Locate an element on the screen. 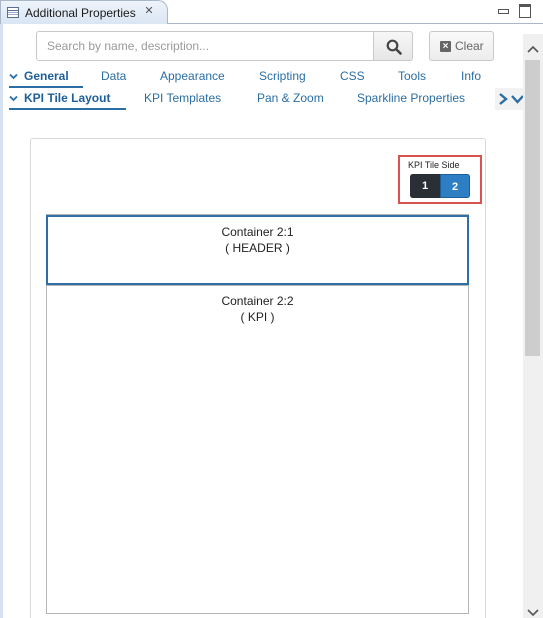  close-icon: ✕ is located at coordinates (149, 11).